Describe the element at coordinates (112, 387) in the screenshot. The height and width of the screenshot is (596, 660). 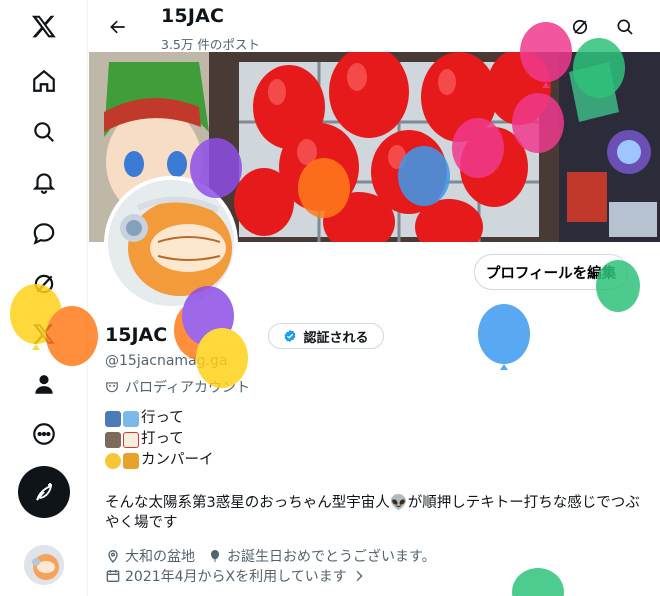
I see `mask-icon` at that location.